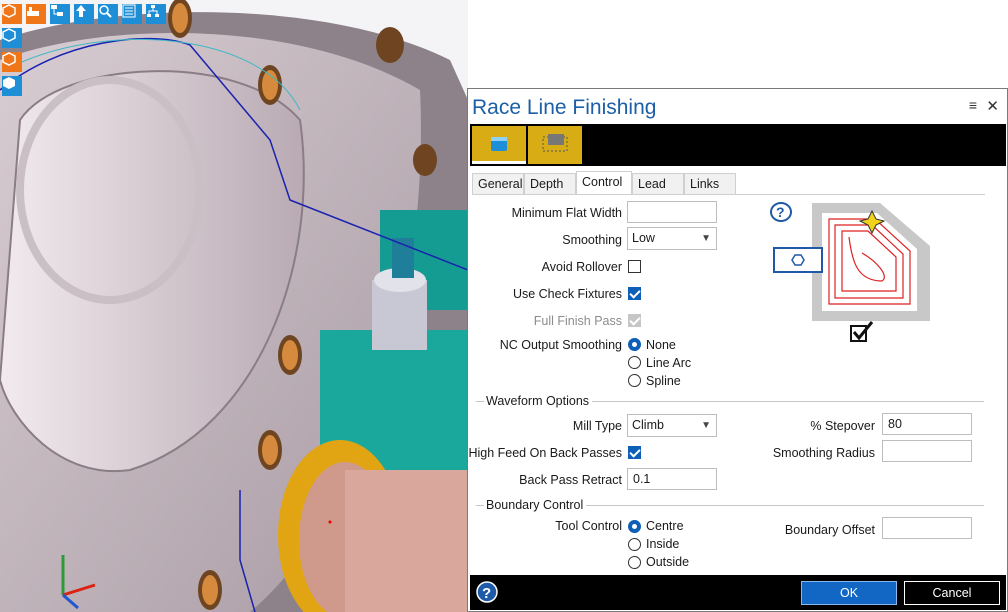  Describe the element at coordinates (823, 453) in the screenshot. I see `smoothing-radius-label: Smoothing Radius` at that location.